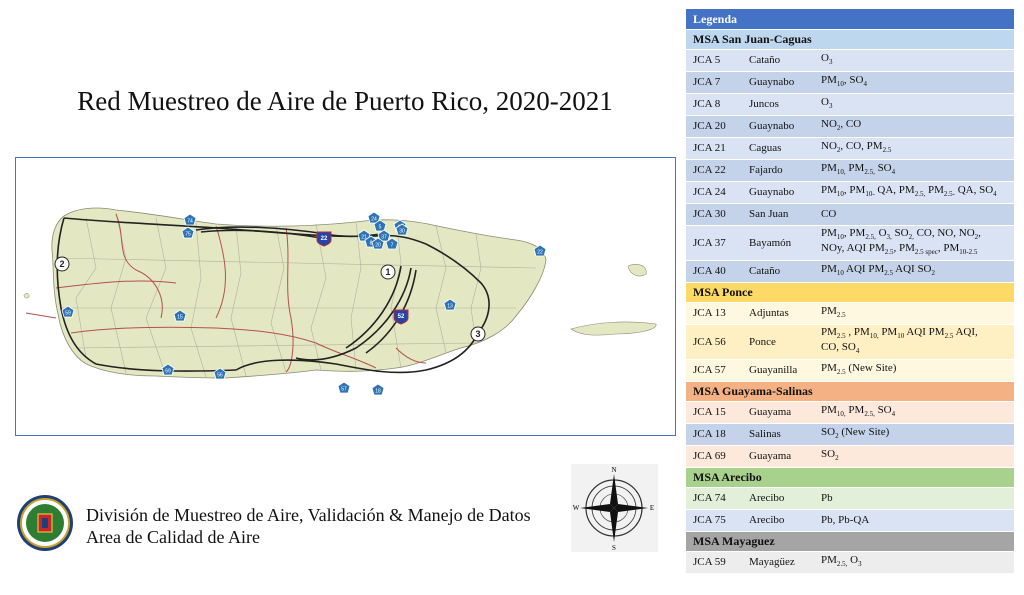  What do you see at coordinates (714, 126) in the screenshot?
I see `station-id: JCA 20` at bounding box center [714, 126].